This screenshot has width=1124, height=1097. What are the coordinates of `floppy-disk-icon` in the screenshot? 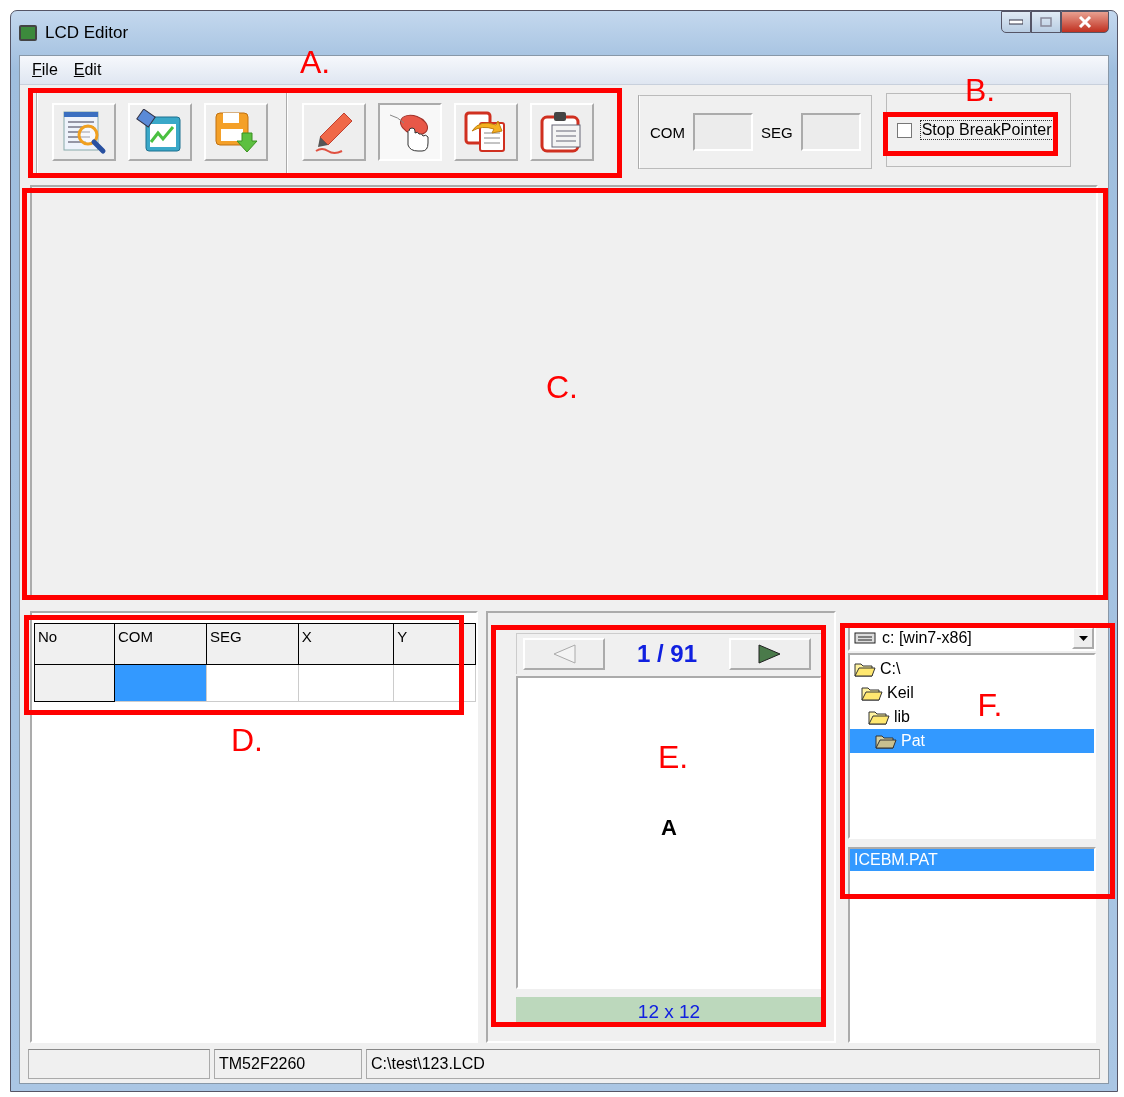 It's located at (236, 132).